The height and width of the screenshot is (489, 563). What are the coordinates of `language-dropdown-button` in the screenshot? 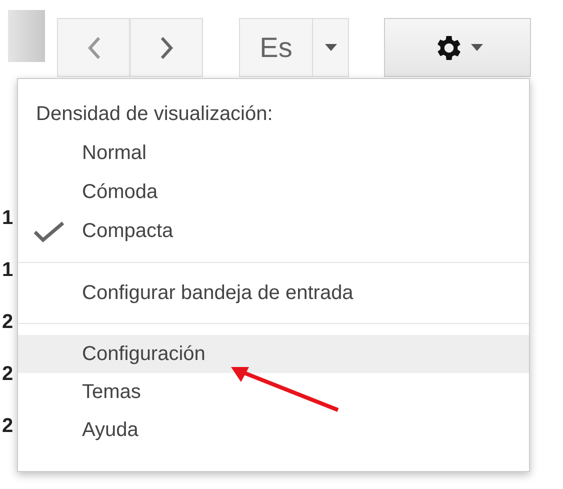 It's located at (331, 47).